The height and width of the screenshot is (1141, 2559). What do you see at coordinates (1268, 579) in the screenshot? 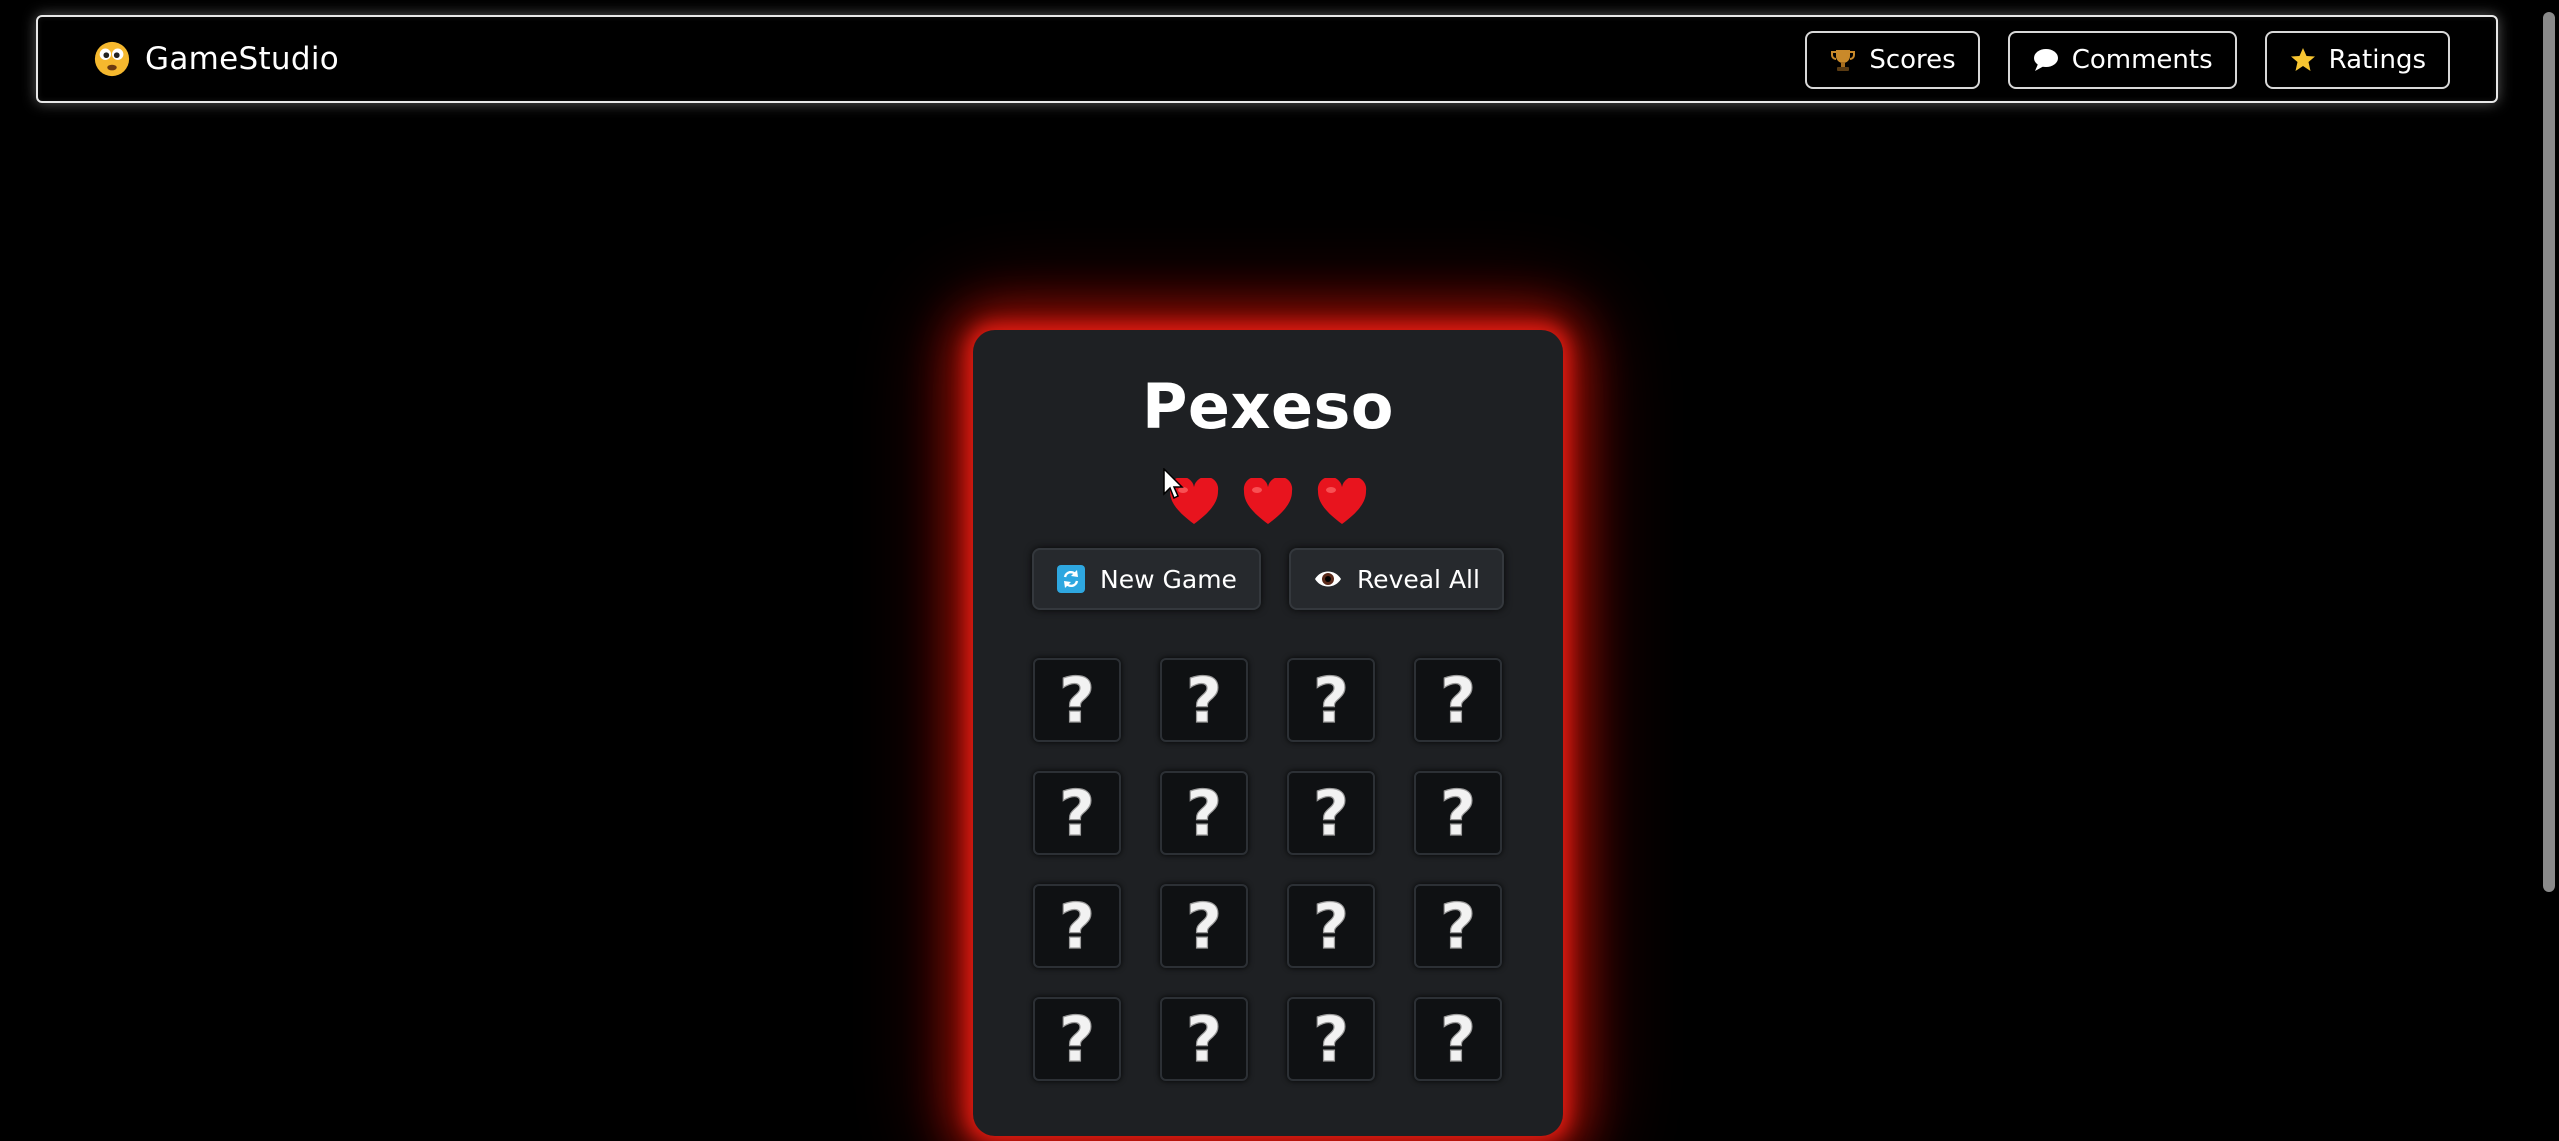
I see `game-actions: New Game Reveal All` at bounding box center [1268, 579].